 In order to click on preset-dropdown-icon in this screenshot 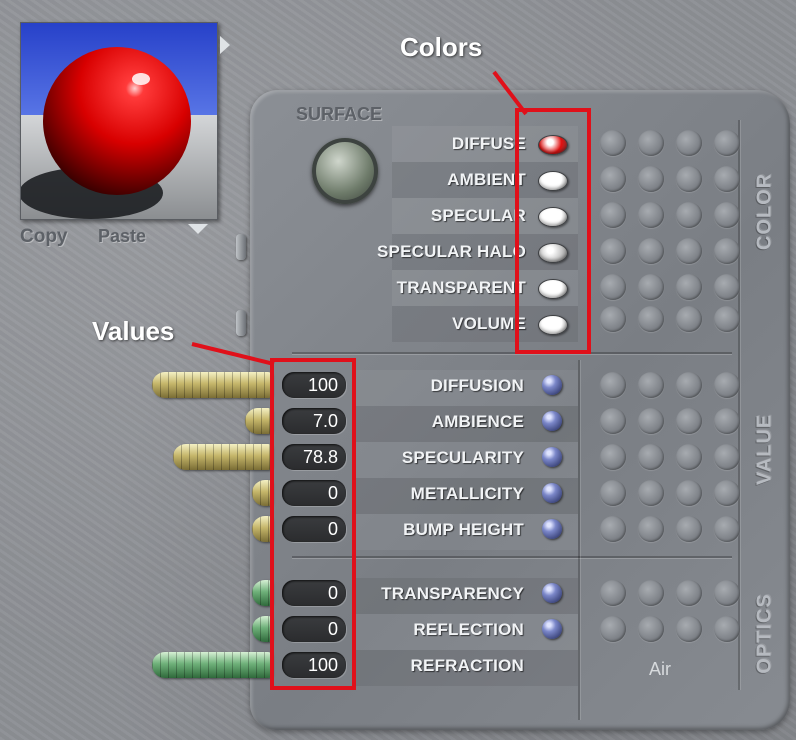, I will do `click(198, 229)`.